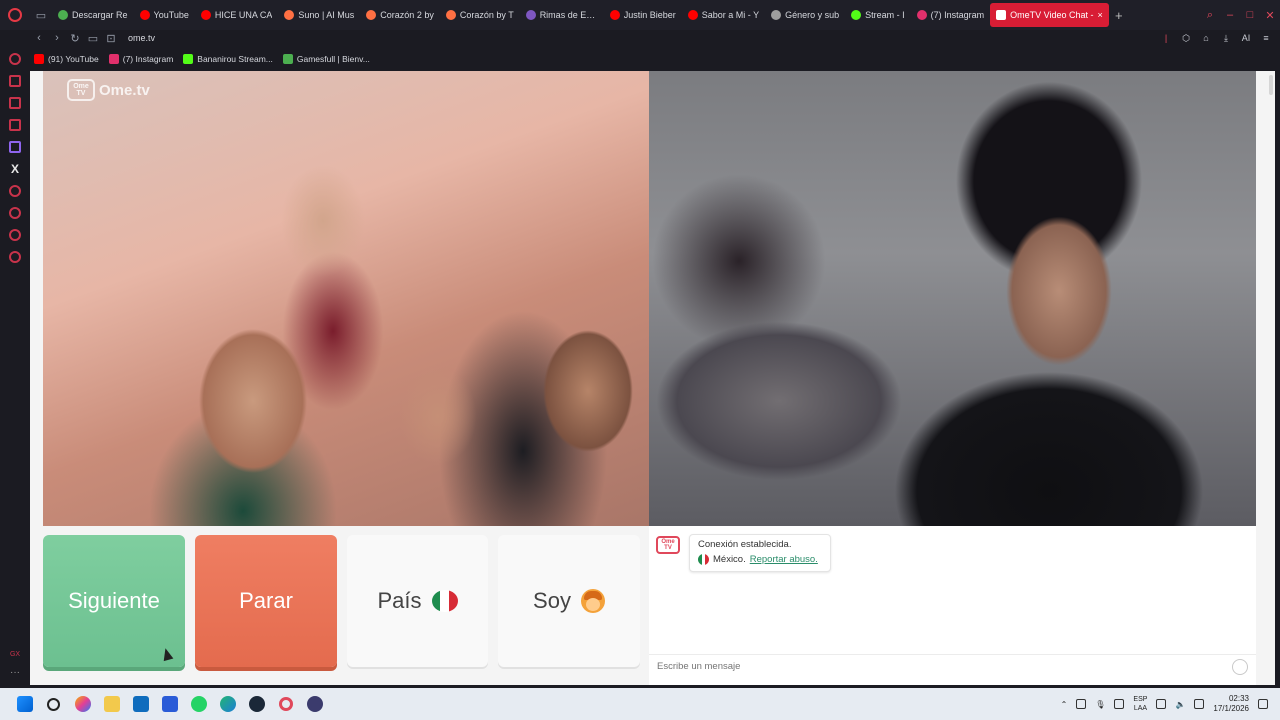  Describe the element at coordinates (15, 125) in the screenshot. I see `gx-games-icon` at that location.